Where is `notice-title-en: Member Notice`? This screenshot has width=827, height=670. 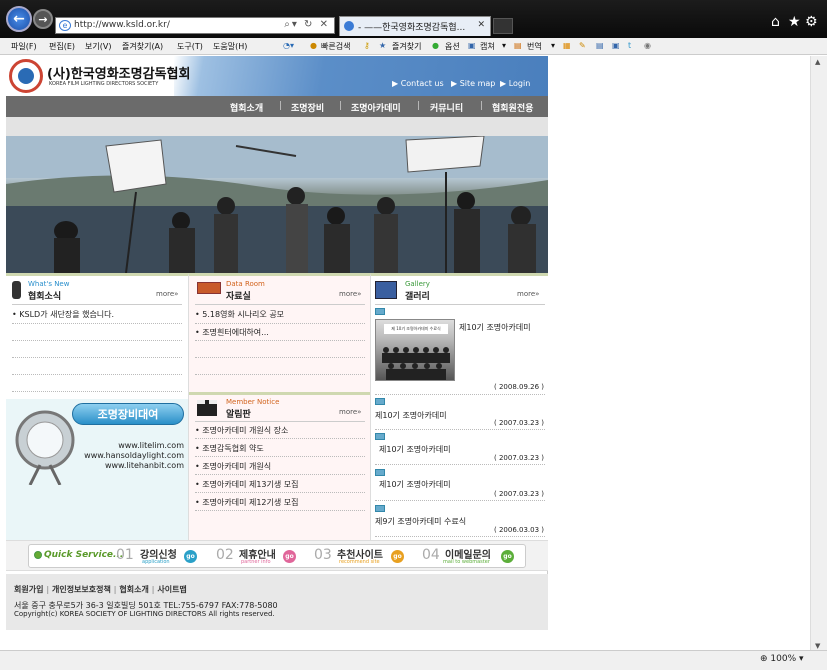
notice-title-en: Member Notice is located at coordinates (253, 402).